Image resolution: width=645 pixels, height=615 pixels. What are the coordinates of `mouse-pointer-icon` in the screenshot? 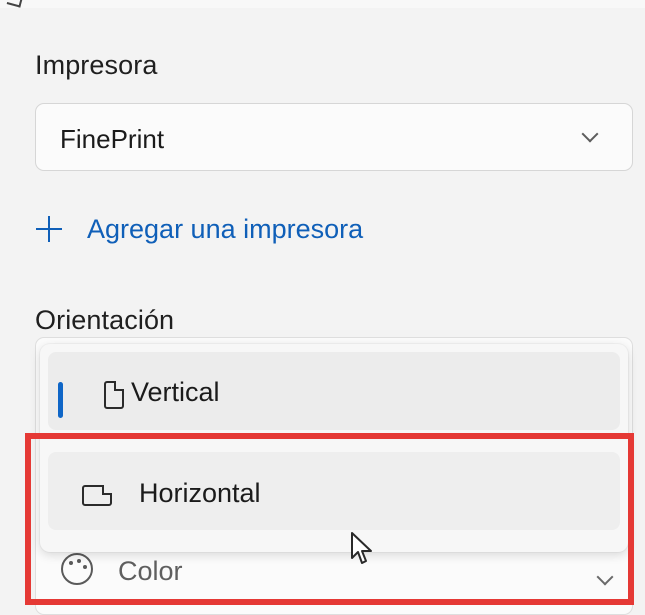 It's located at (361, 548).